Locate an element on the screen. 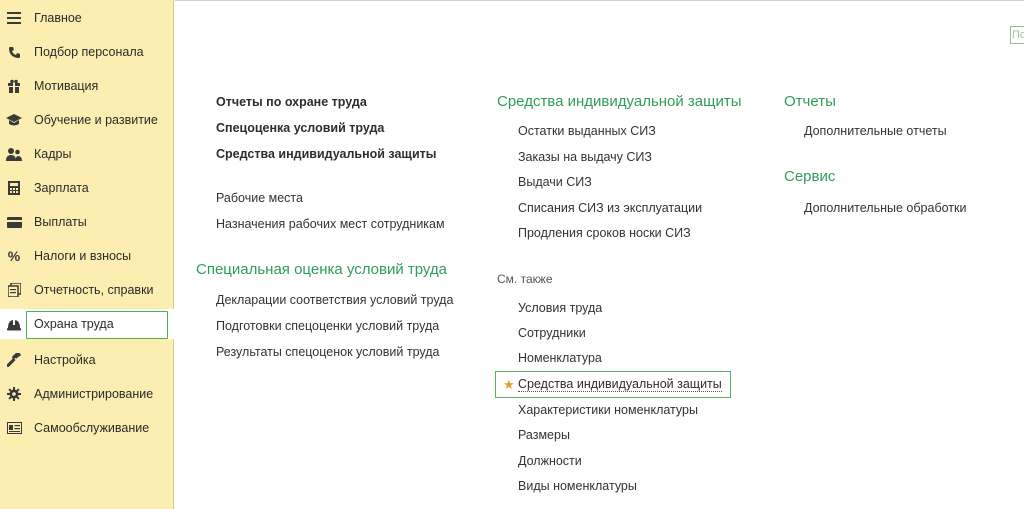  sidebar-item-personnel: Кадры is located at coordinates (87, 154).